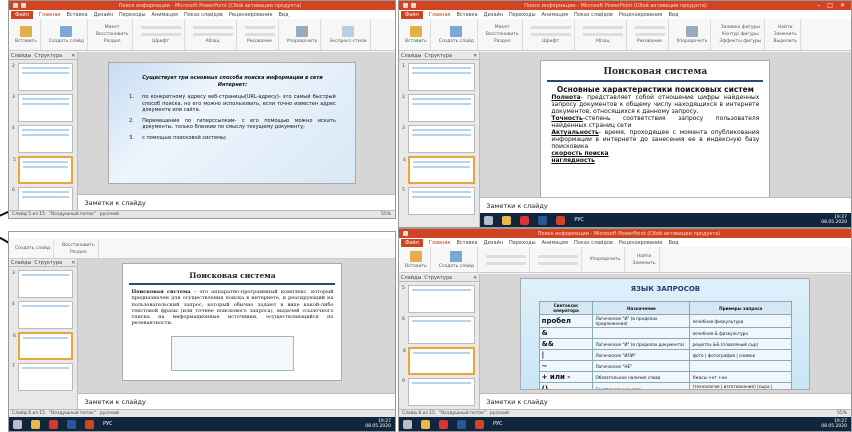 The image size is (852, 432). What do you see at coordinates (43, 170) in the screenshot?
I see `slide-thumbnail-selected: 5` at bounding box center [43, 170].